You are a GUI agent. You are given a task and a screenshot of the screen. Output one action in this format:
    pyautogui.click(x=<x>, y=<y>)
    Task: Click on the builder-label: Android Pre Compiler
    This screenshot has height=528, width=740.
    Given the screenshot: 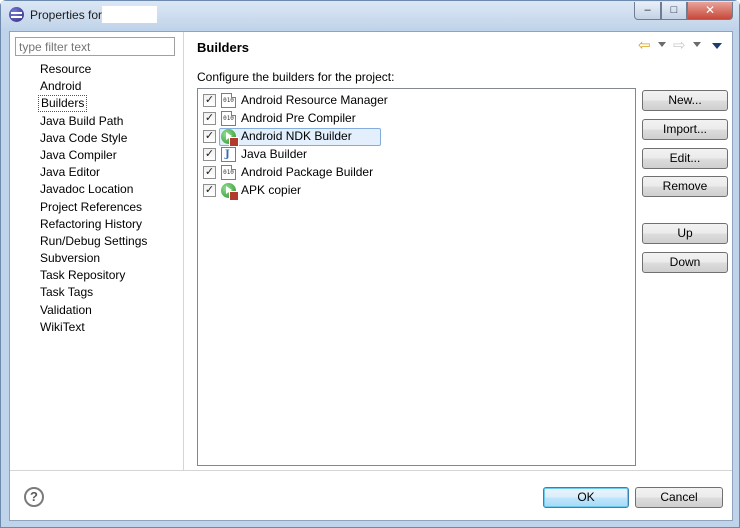 What is the action you would take?
    pyautogui.click(x=298, y=118)
    